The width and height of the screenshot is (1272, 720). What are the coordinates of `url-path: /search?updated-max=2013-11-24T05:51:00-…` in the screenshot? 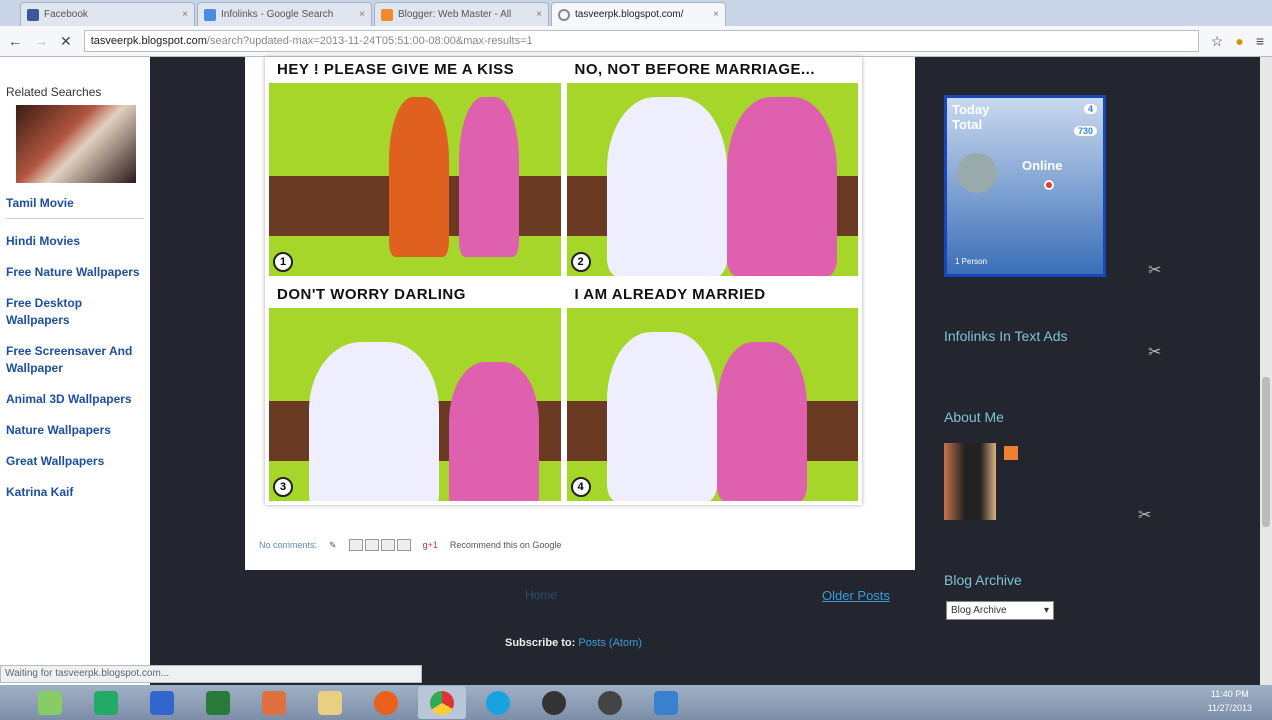 It's located at (369, 41).